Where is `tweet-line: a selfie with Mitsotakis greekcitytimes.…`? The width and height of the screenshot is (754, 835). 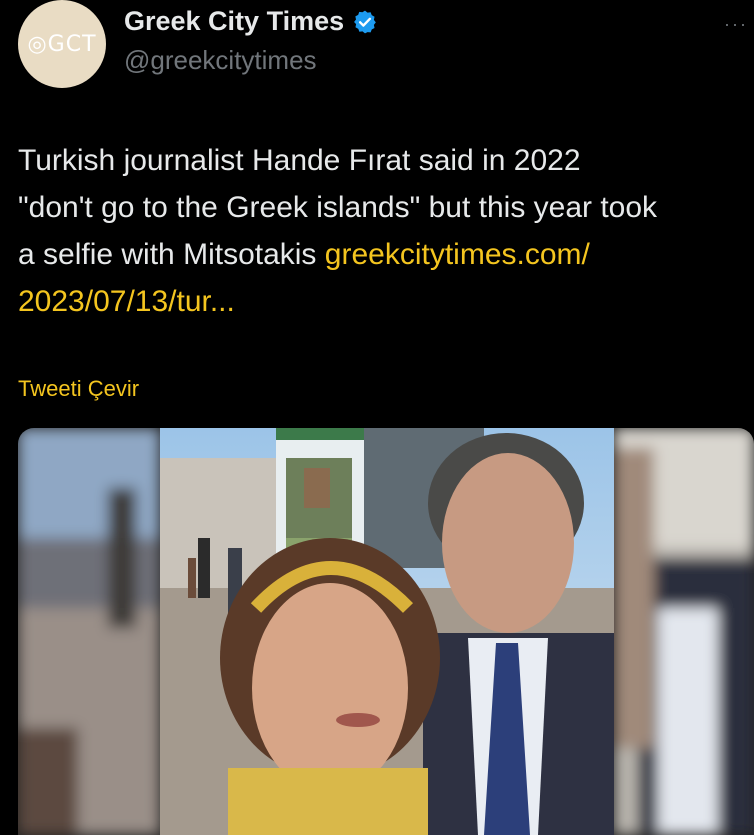
tweet-line: a selfie with Mitsotakis greekcitytimes.… is located at coordinates (386, 254).